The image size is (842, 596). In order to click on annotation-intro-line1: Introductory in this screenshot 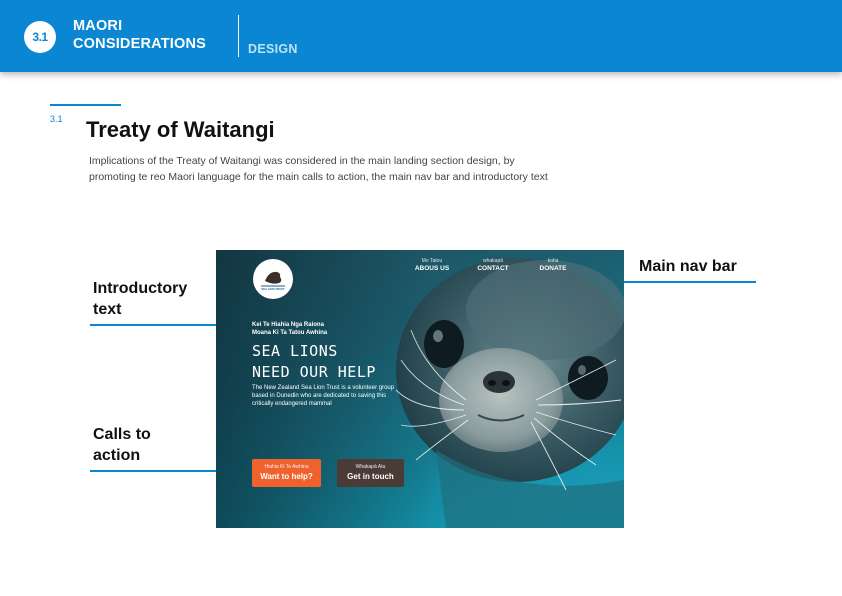, I will do `click(140, 288)`.